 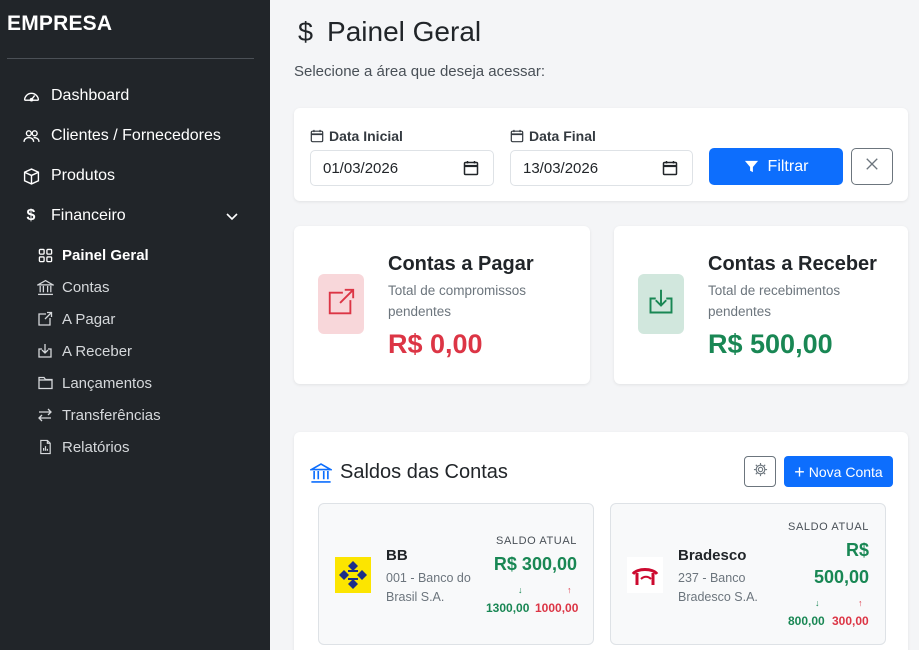 What do you see at coordinates (45, 383) in the screenshot?
I see `folder-icon` at bounding box center [45, 383].